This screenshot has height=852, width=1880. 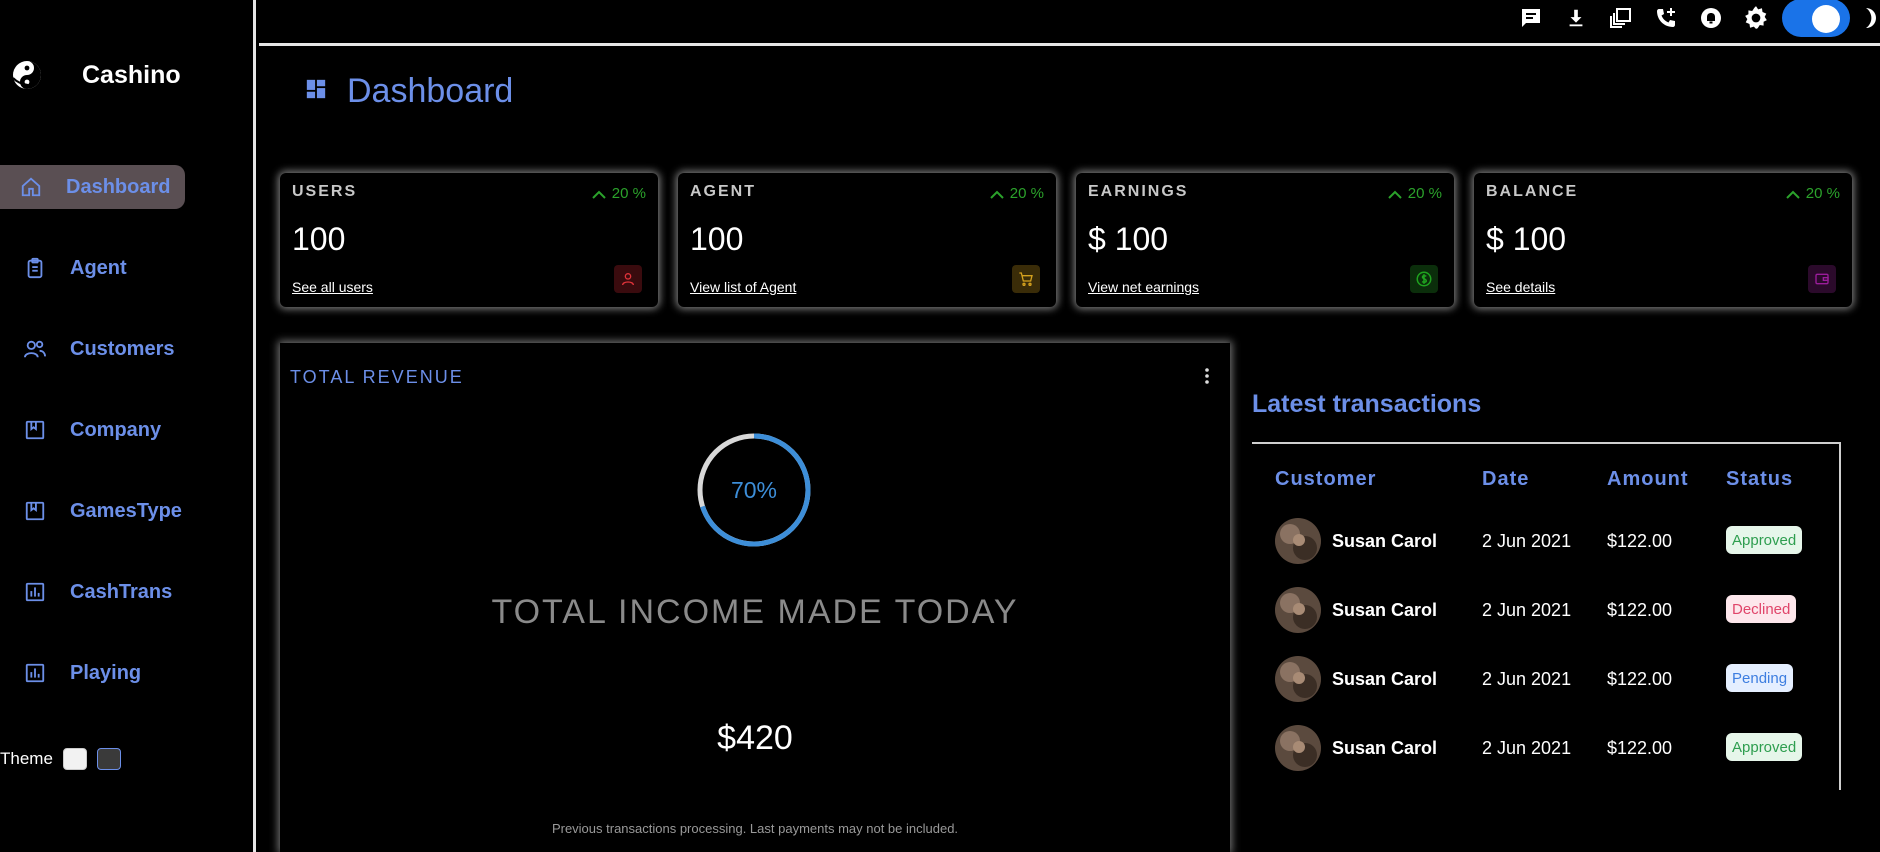 What do you see at coordinates (316, 91) in the screenshot?
I see `dashboard-icon` at bounding box center [316, 91].